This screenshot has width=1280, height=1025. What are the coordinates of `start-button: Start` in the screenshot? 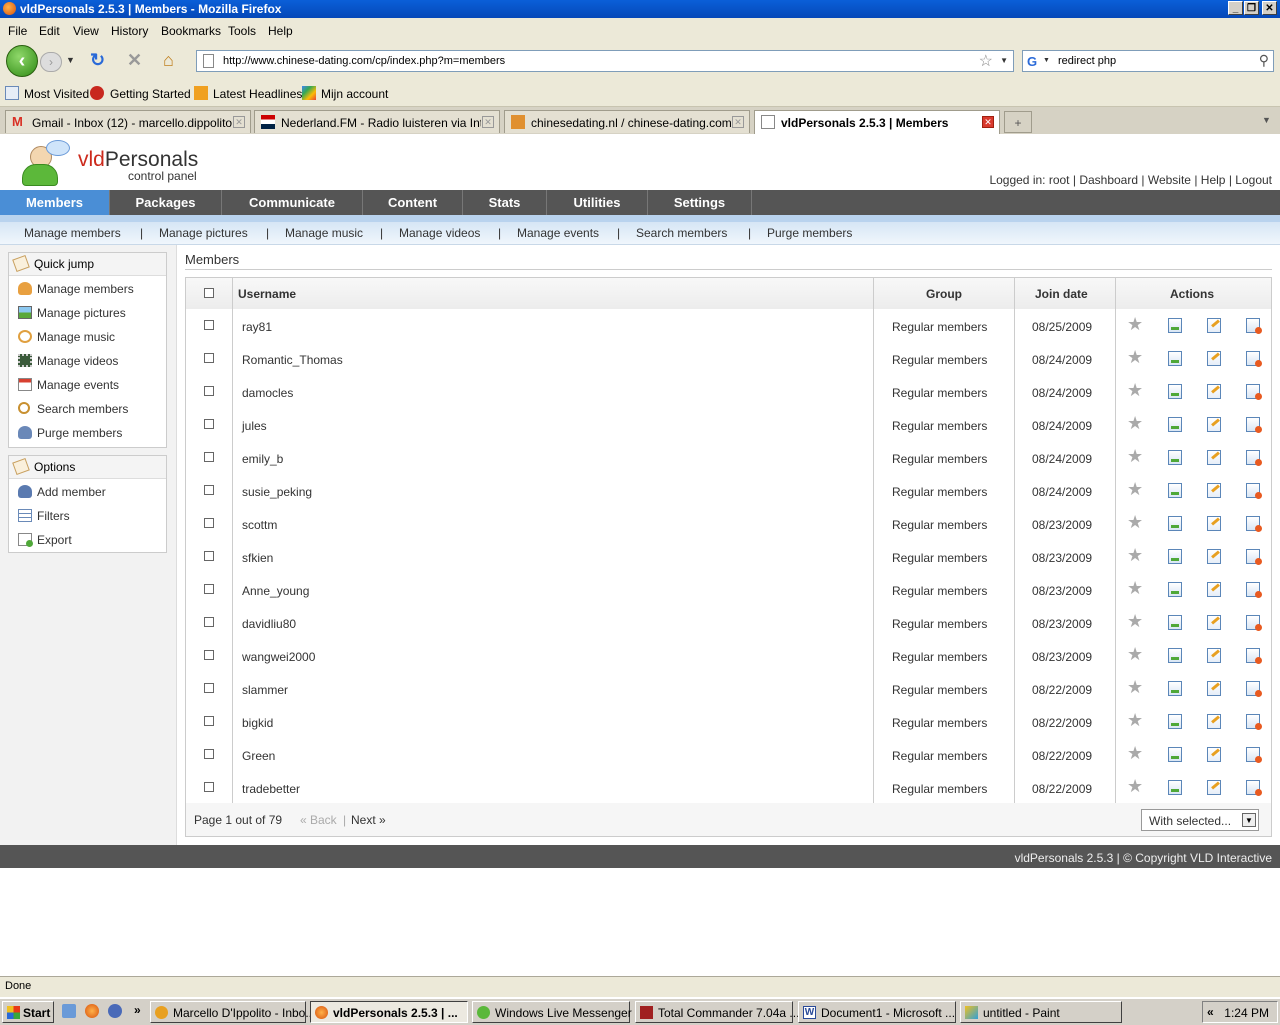 It's located at (28, 1012).